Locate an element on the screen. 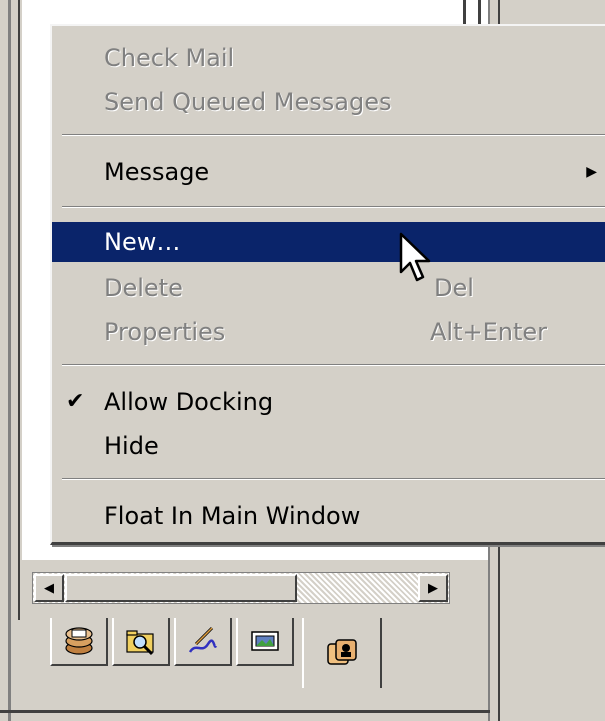  menu-item-label: Hide is located at coordinates (131, 446).